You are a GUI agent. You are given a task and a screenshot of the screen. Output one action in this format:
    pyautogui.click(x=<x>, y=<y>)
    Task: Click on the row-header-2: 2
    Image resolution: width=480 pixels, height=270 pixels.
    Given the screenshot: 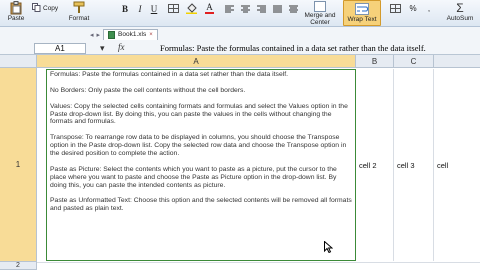 What is the action you would take?
    pyautogui.click(x=18, y=266)
    